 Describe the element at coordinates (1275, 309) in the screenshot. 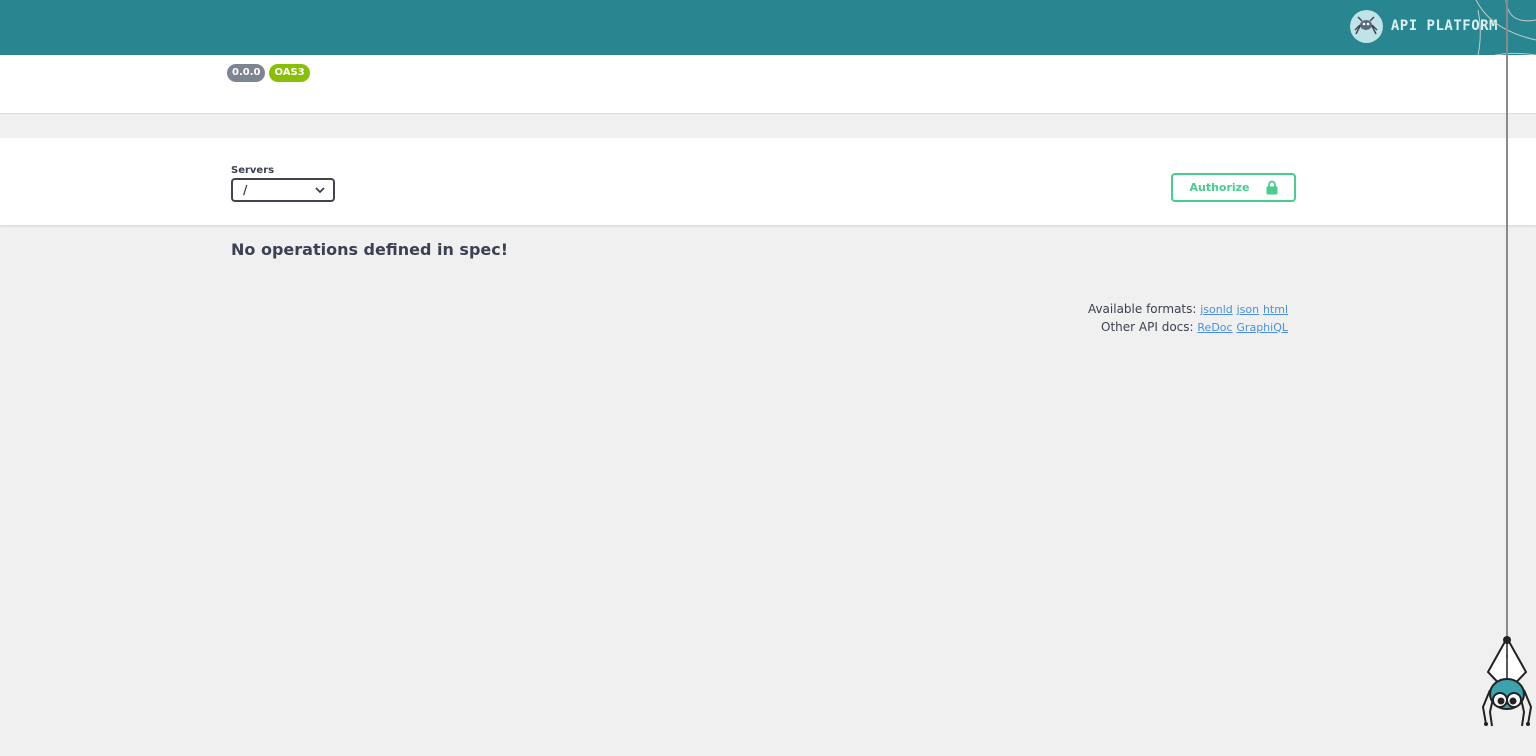

I see `format-link-html: html` at that location.